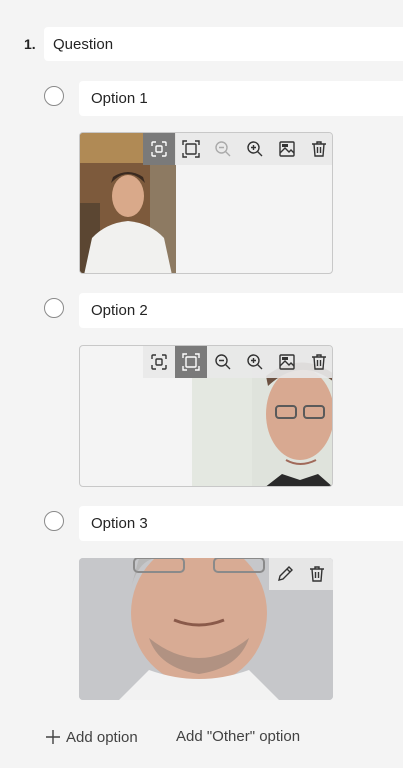 The image size is (403, 768). What do you see at coordinates (206, 629) in the screenshot?
I see `option-3-image` at bounding box center [206, 629].